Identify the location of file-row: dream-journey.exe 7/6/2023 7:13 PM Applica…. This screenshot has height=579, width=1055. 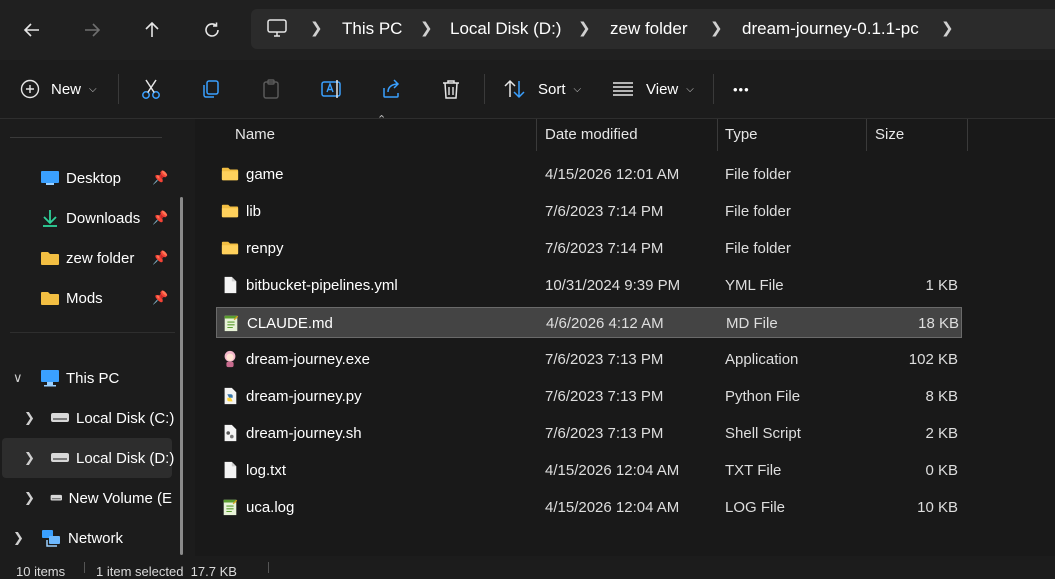
(589, 359).